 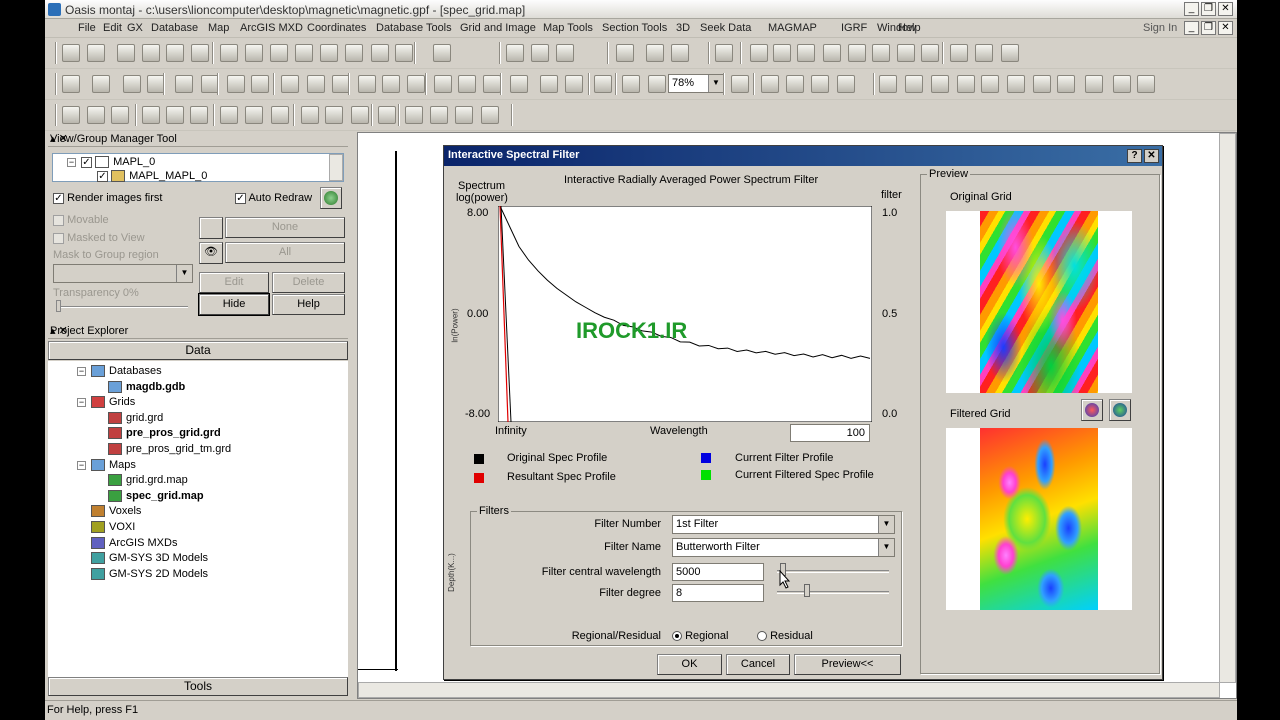 What do you see at coordinates (789, 690) in the screenshot?
I see `horizontal-scrollbar` at bounding box center [789, 690].